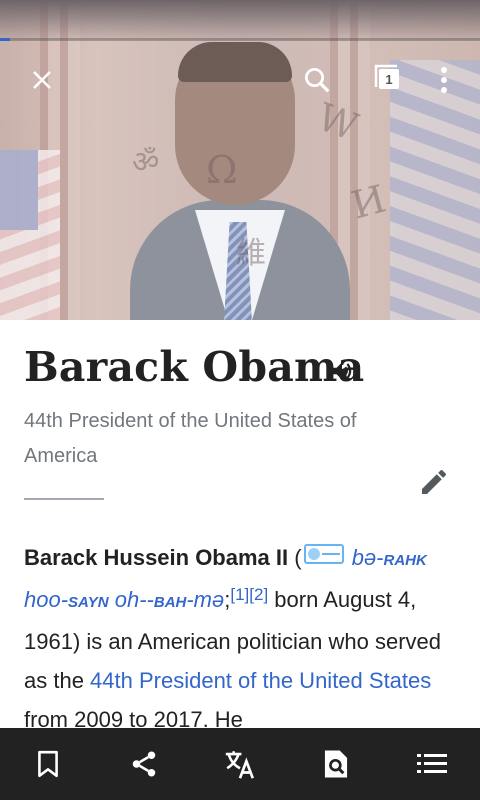  I want to click on search-icon, so click(317, 80).